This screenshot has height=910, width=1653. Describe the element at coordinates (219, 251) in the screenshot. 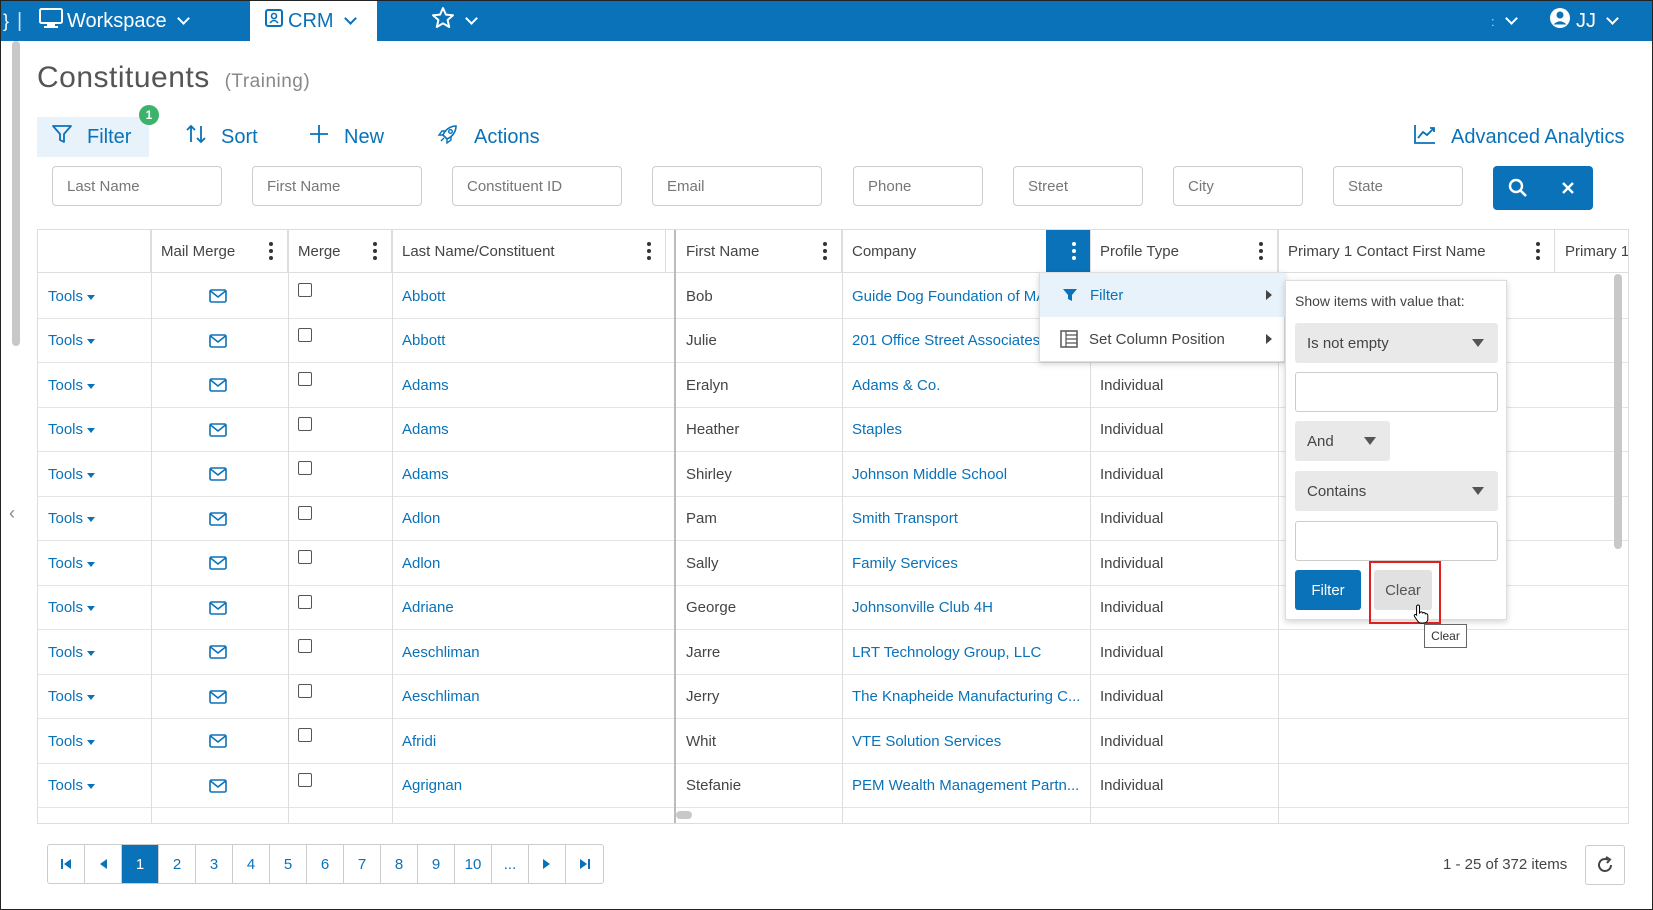

I see `header-mail-merge: Mail Merge` at that location.